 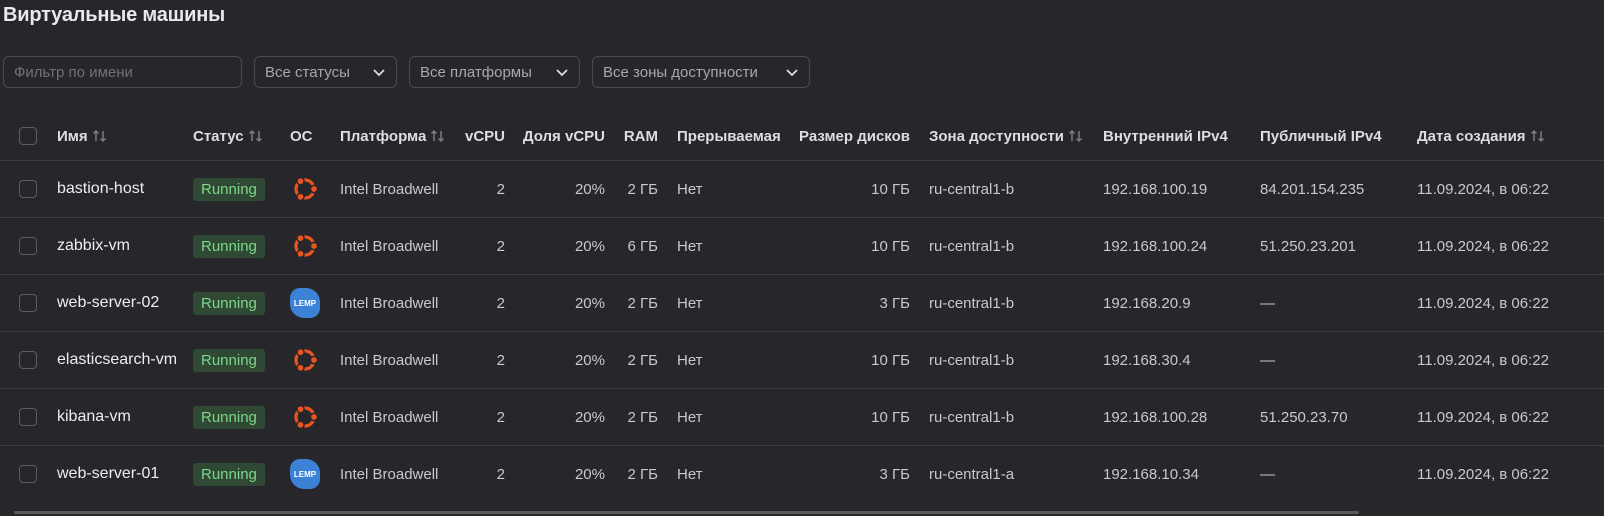 I want to click on zone-filter-value: Все зоны доступности, so click(x=680, y=72).